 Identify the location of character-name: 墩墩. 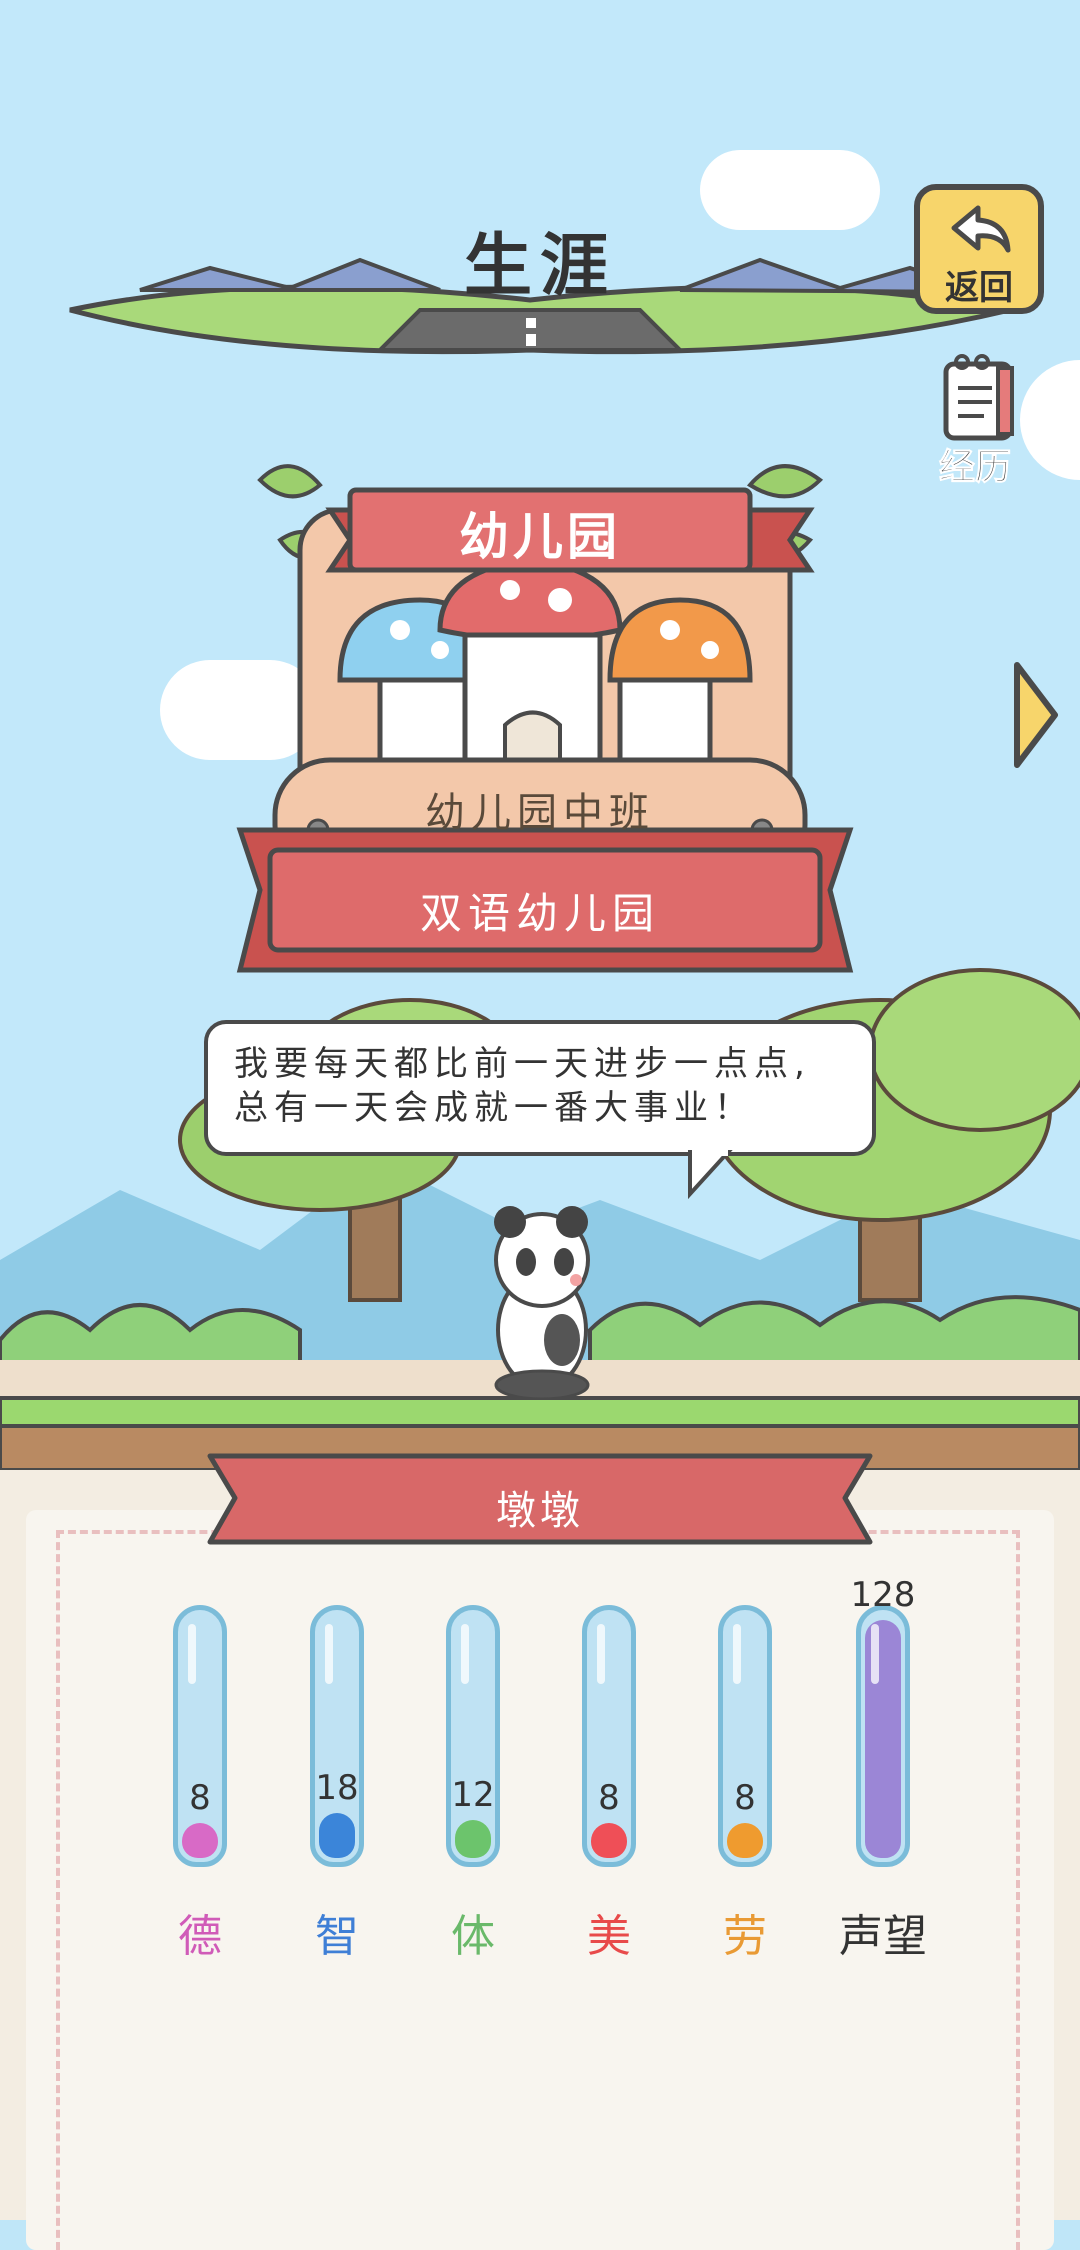
(540, 1511).